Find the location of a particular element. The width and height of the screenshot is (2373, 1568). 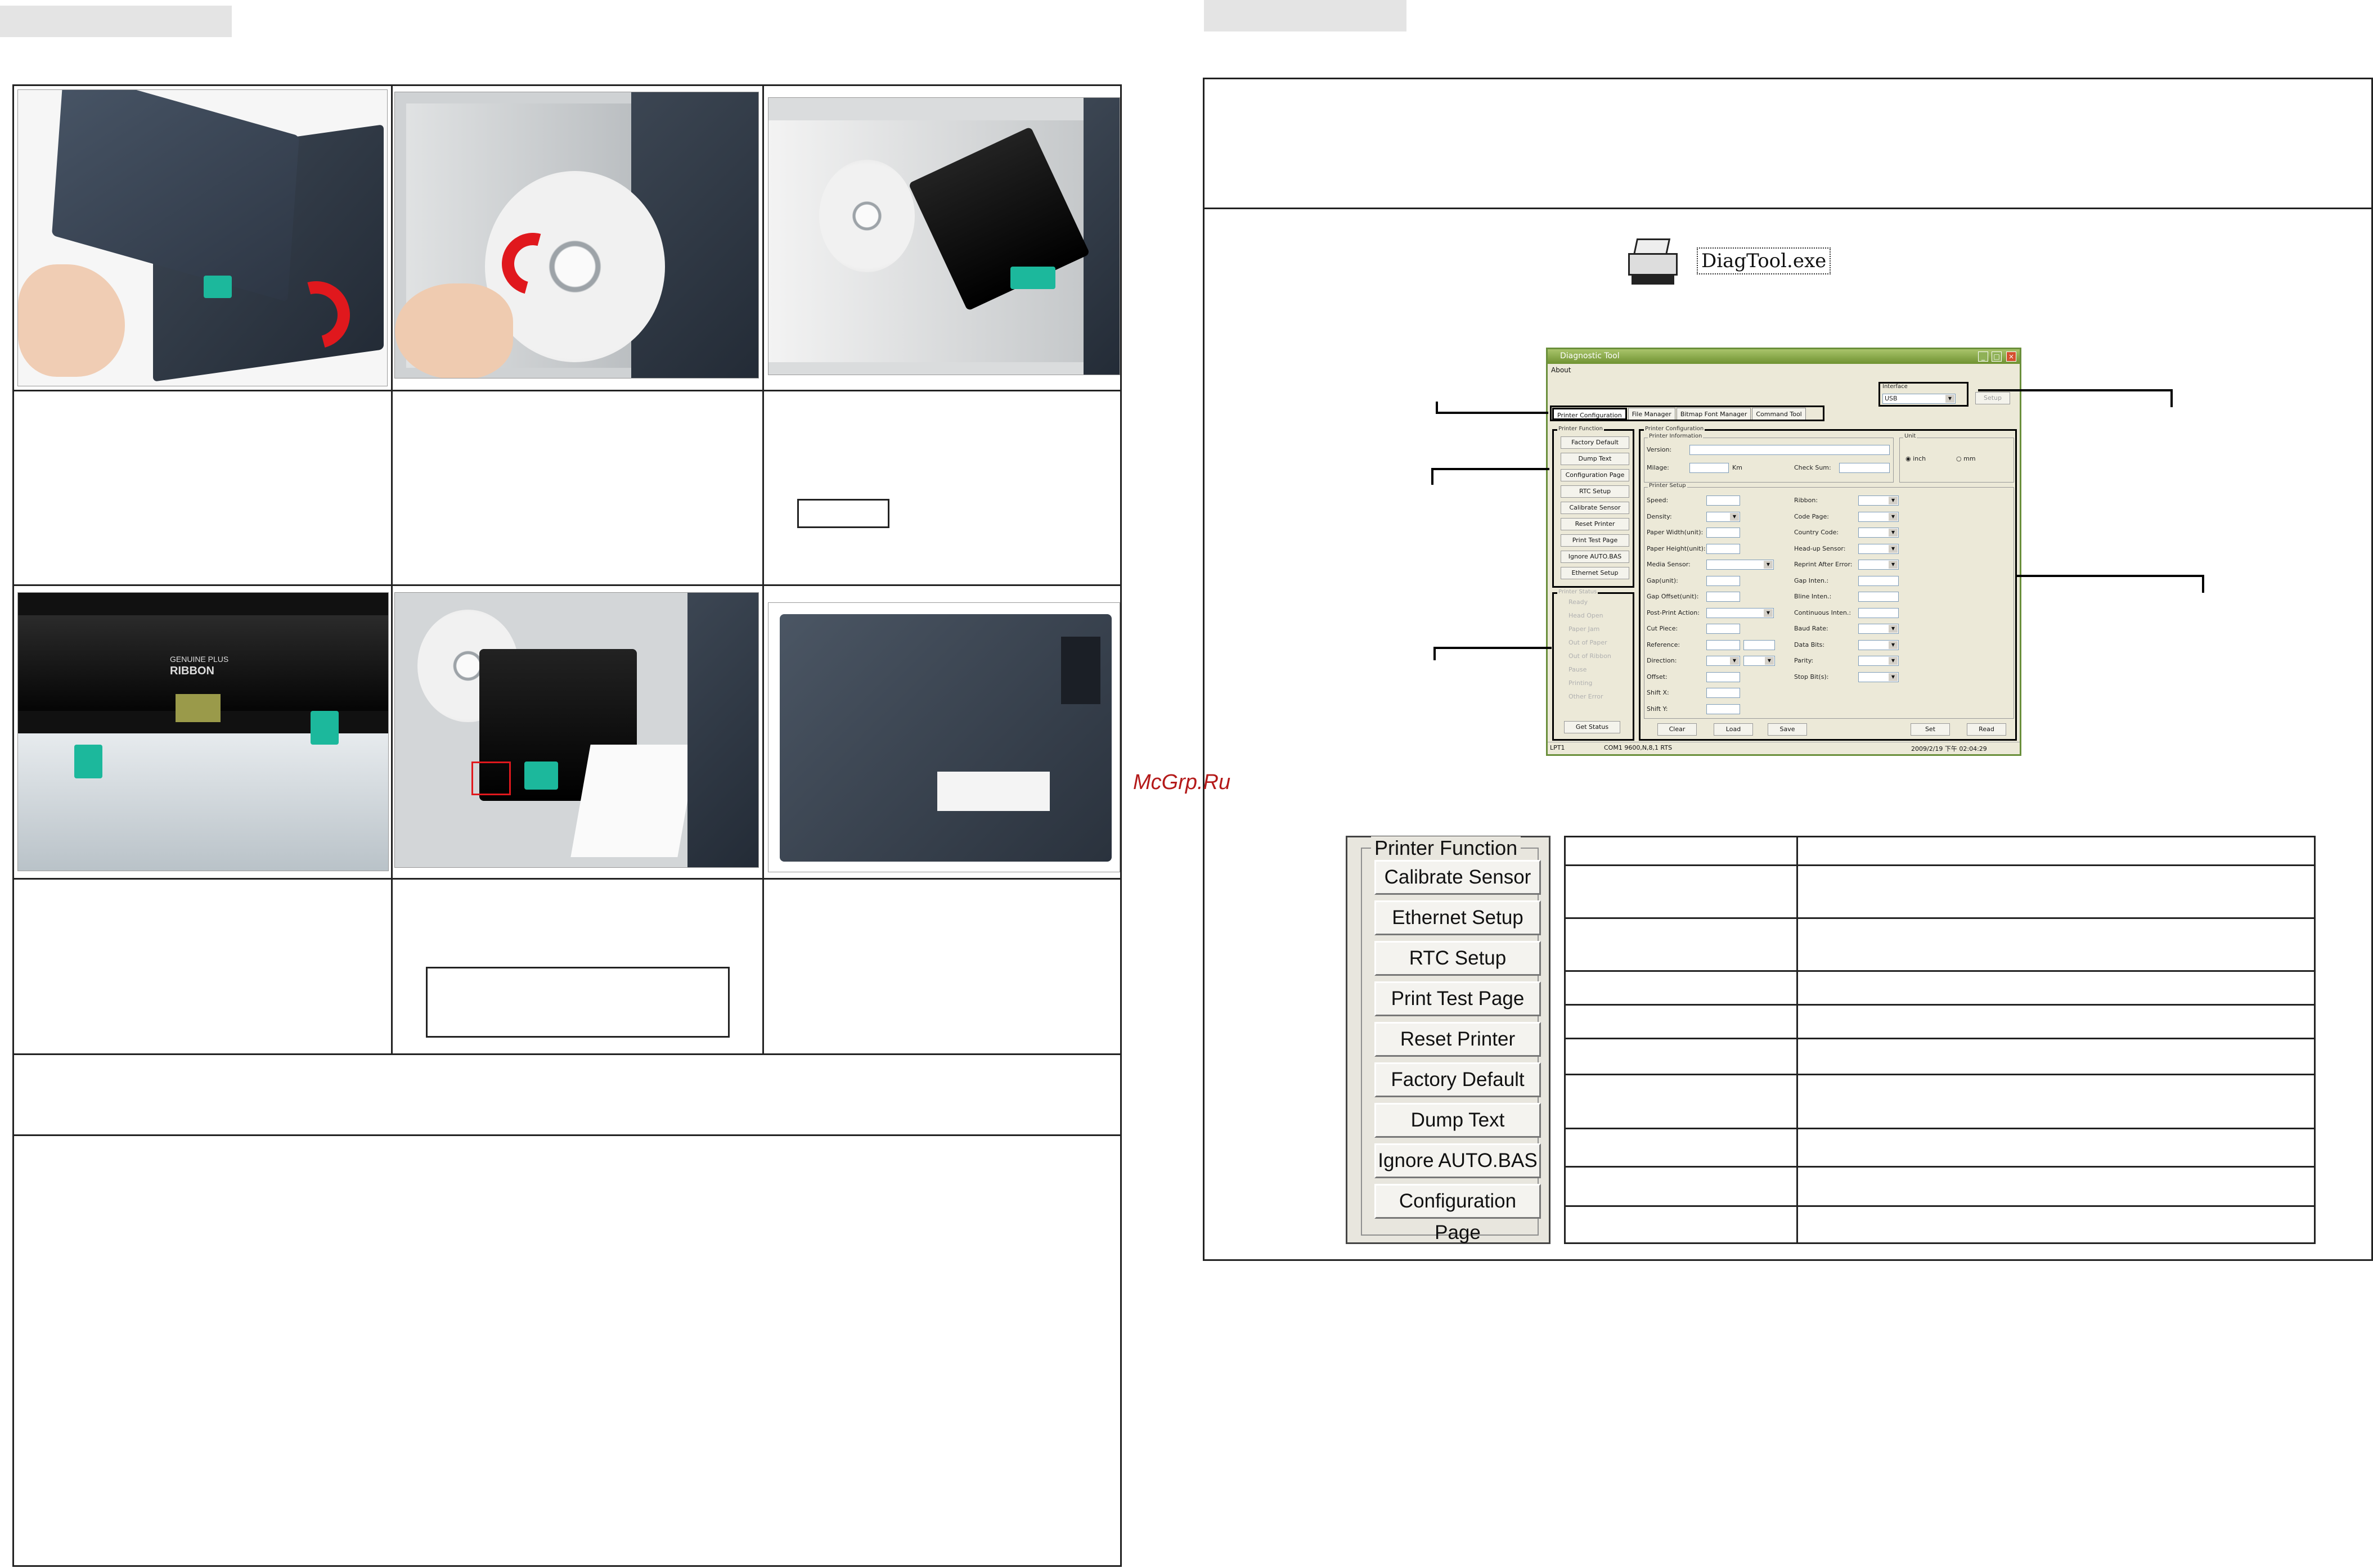

ribbon-label-text: RIBBON is located at coordinates (192, 671).